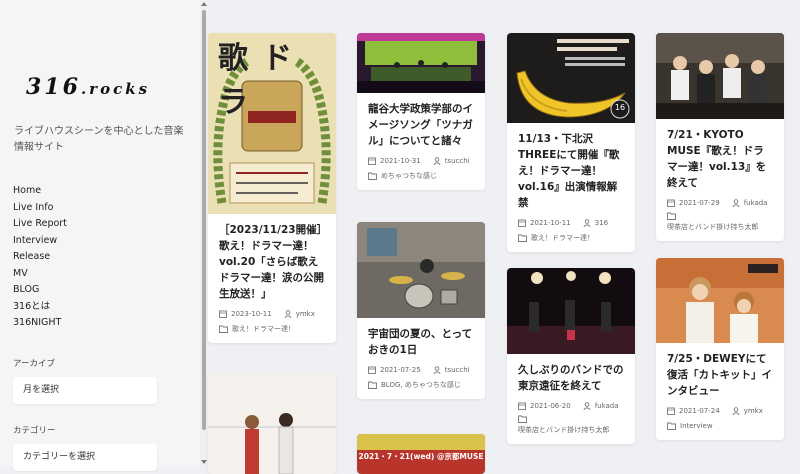 This screenshot has width=800, height=474. I want to click on post-card: 2021・7・21(wed) @京都MUSE, so click(421, 454).